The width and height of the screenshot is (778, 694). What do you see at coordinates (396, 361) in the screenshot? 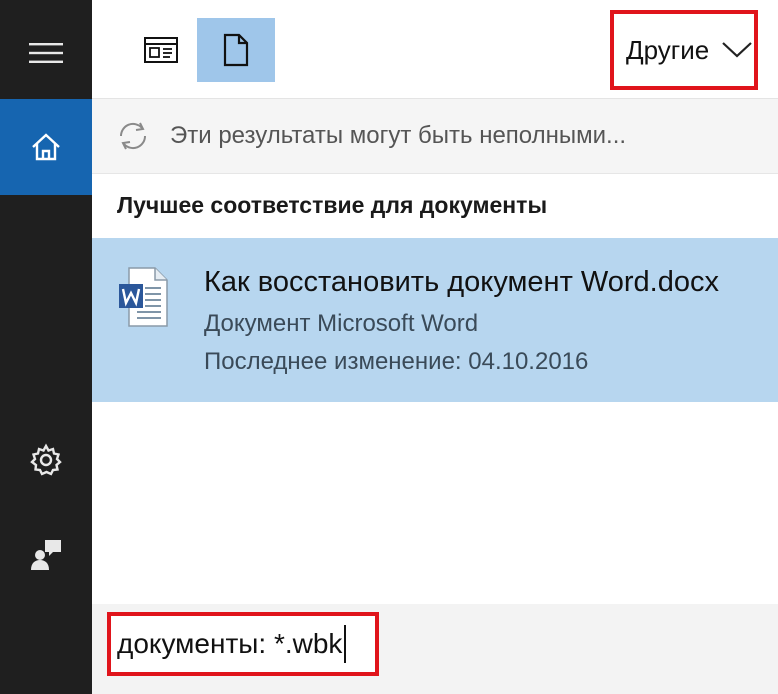
I see `result-modified-date: Последнее изменение: 04.10.2016` at bounding box center [396, 361].